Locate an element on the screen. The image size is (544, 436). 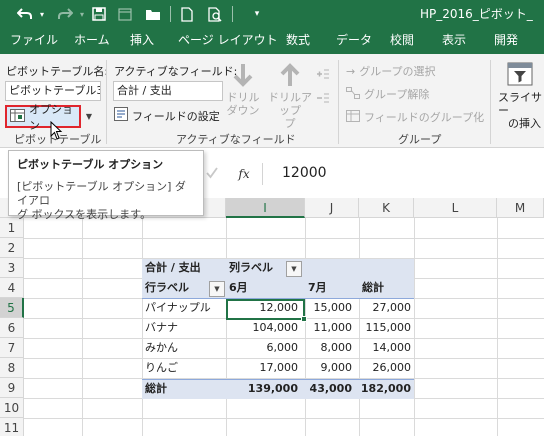
column-header-k: K is located at coordinates (386, 208).